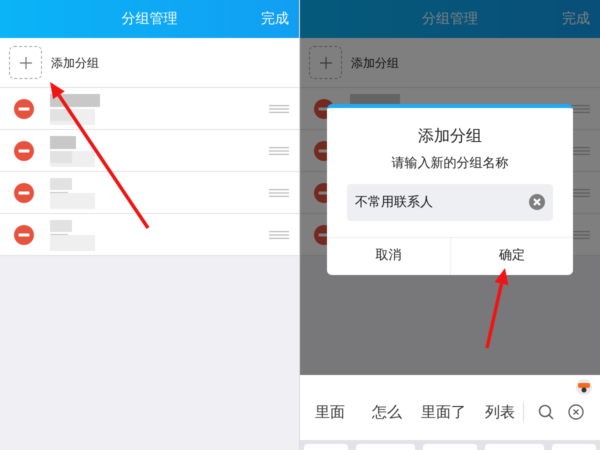 The width and height of the screenshot is (600, 450). Describe the element at coordinates (387, 412) in the screenshot. I see `candidate-word: 怎么` at that location.